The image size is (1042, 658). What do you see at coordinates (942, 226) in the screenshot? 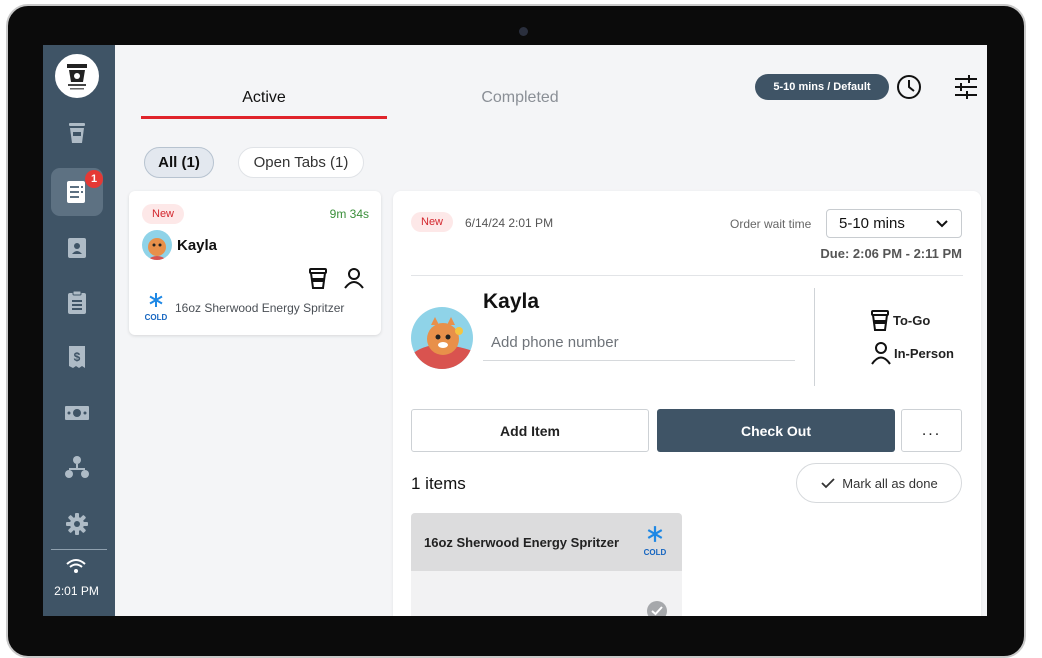
I see `chevron-down-icon` at bounding box center [942, 226].